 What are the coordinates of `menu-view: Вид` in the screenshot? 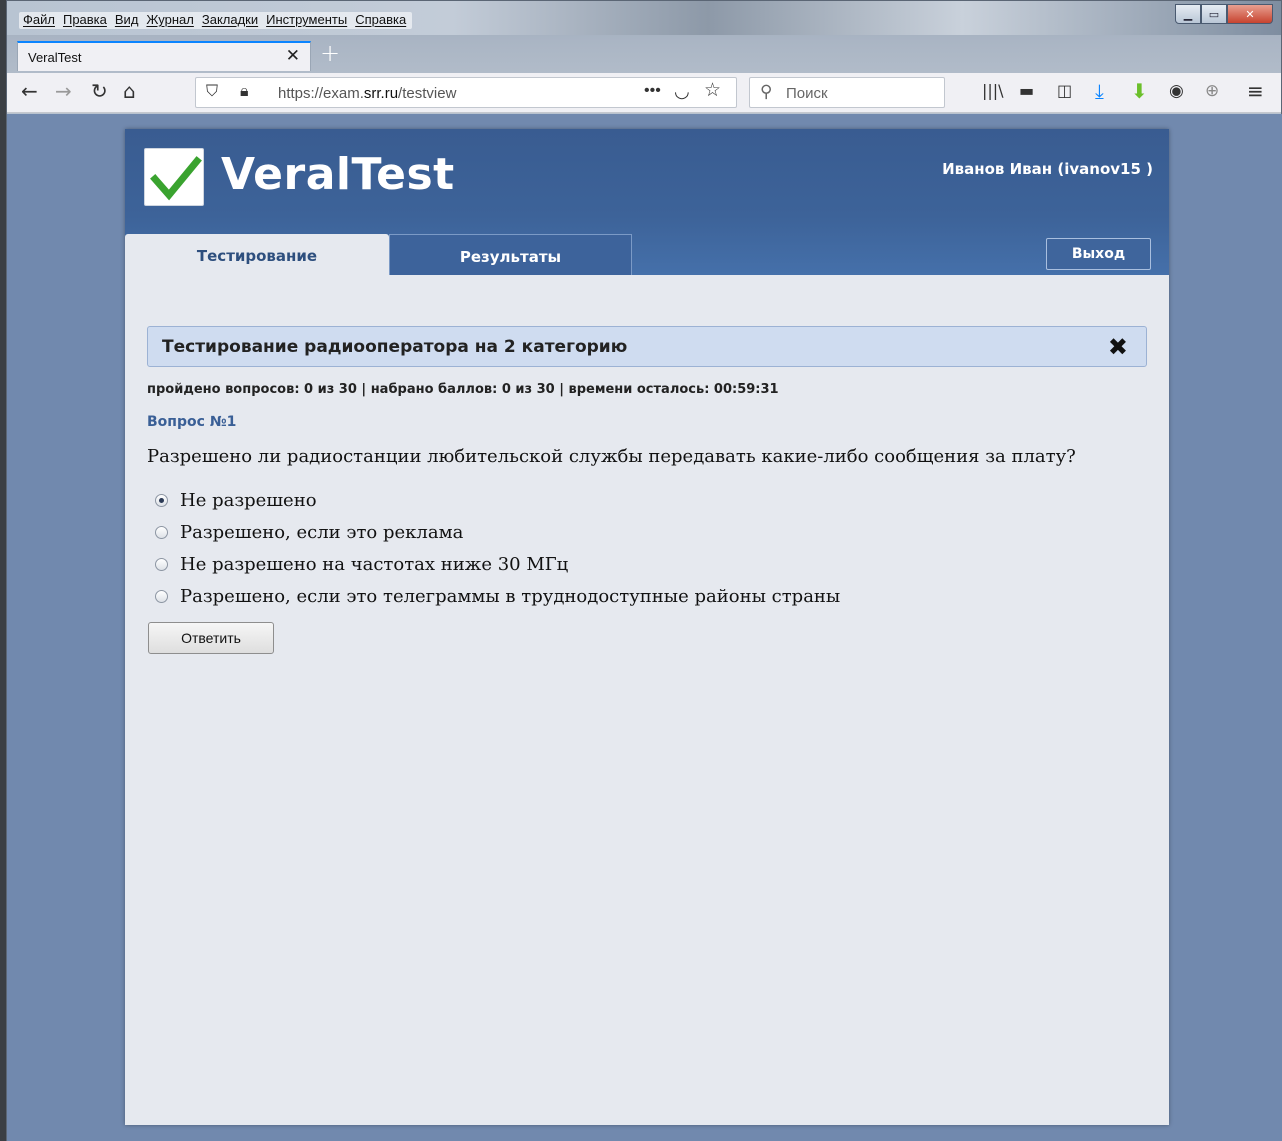 It's located at (127, 19).